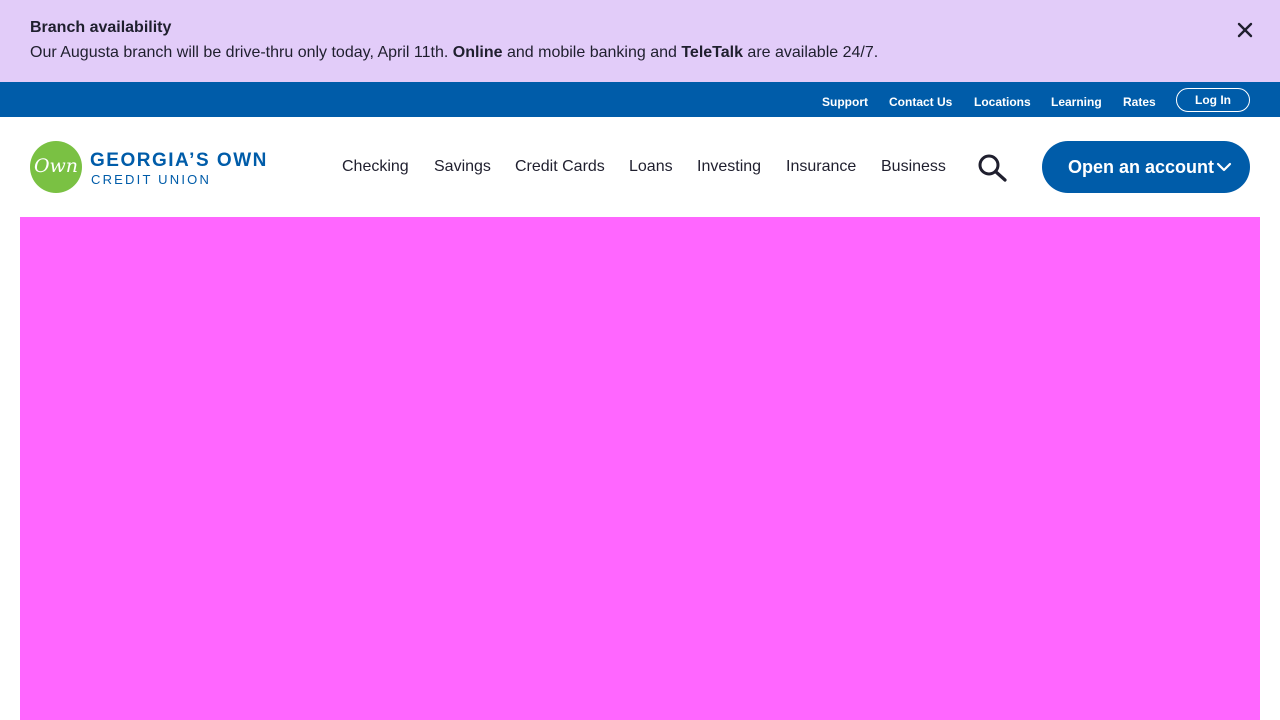 This screenshot has height=720, width=1280. I want to click on utility-link-locations: Locations, so click(1002, 102).